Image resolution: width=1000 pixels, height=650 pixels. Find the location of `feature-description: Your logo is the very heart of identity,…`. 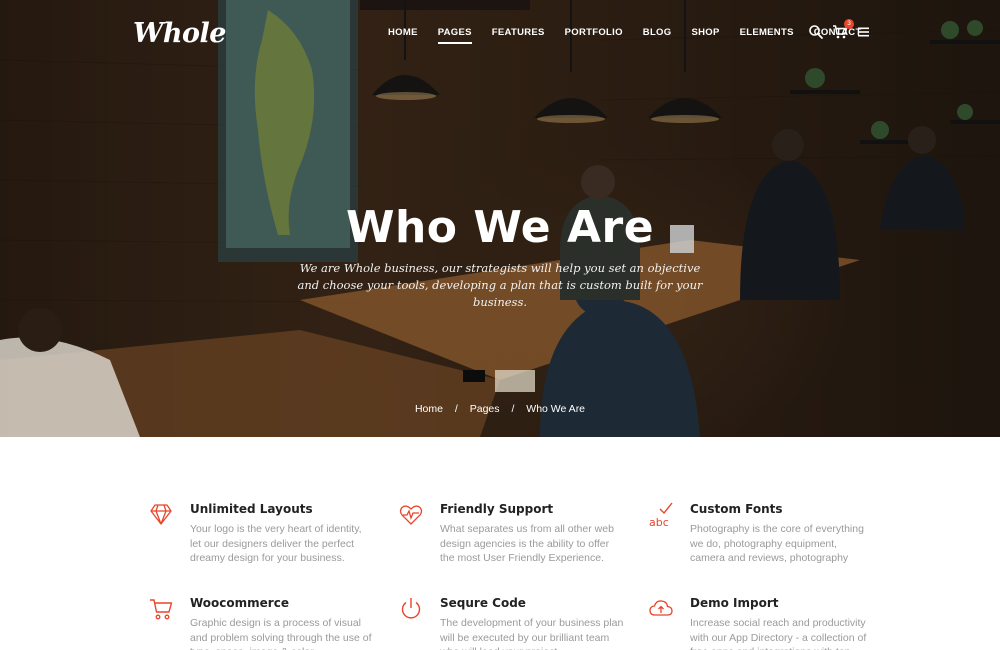

feature-description: Your logo is the very heart of identity,… is located at coordinates (276, 543).